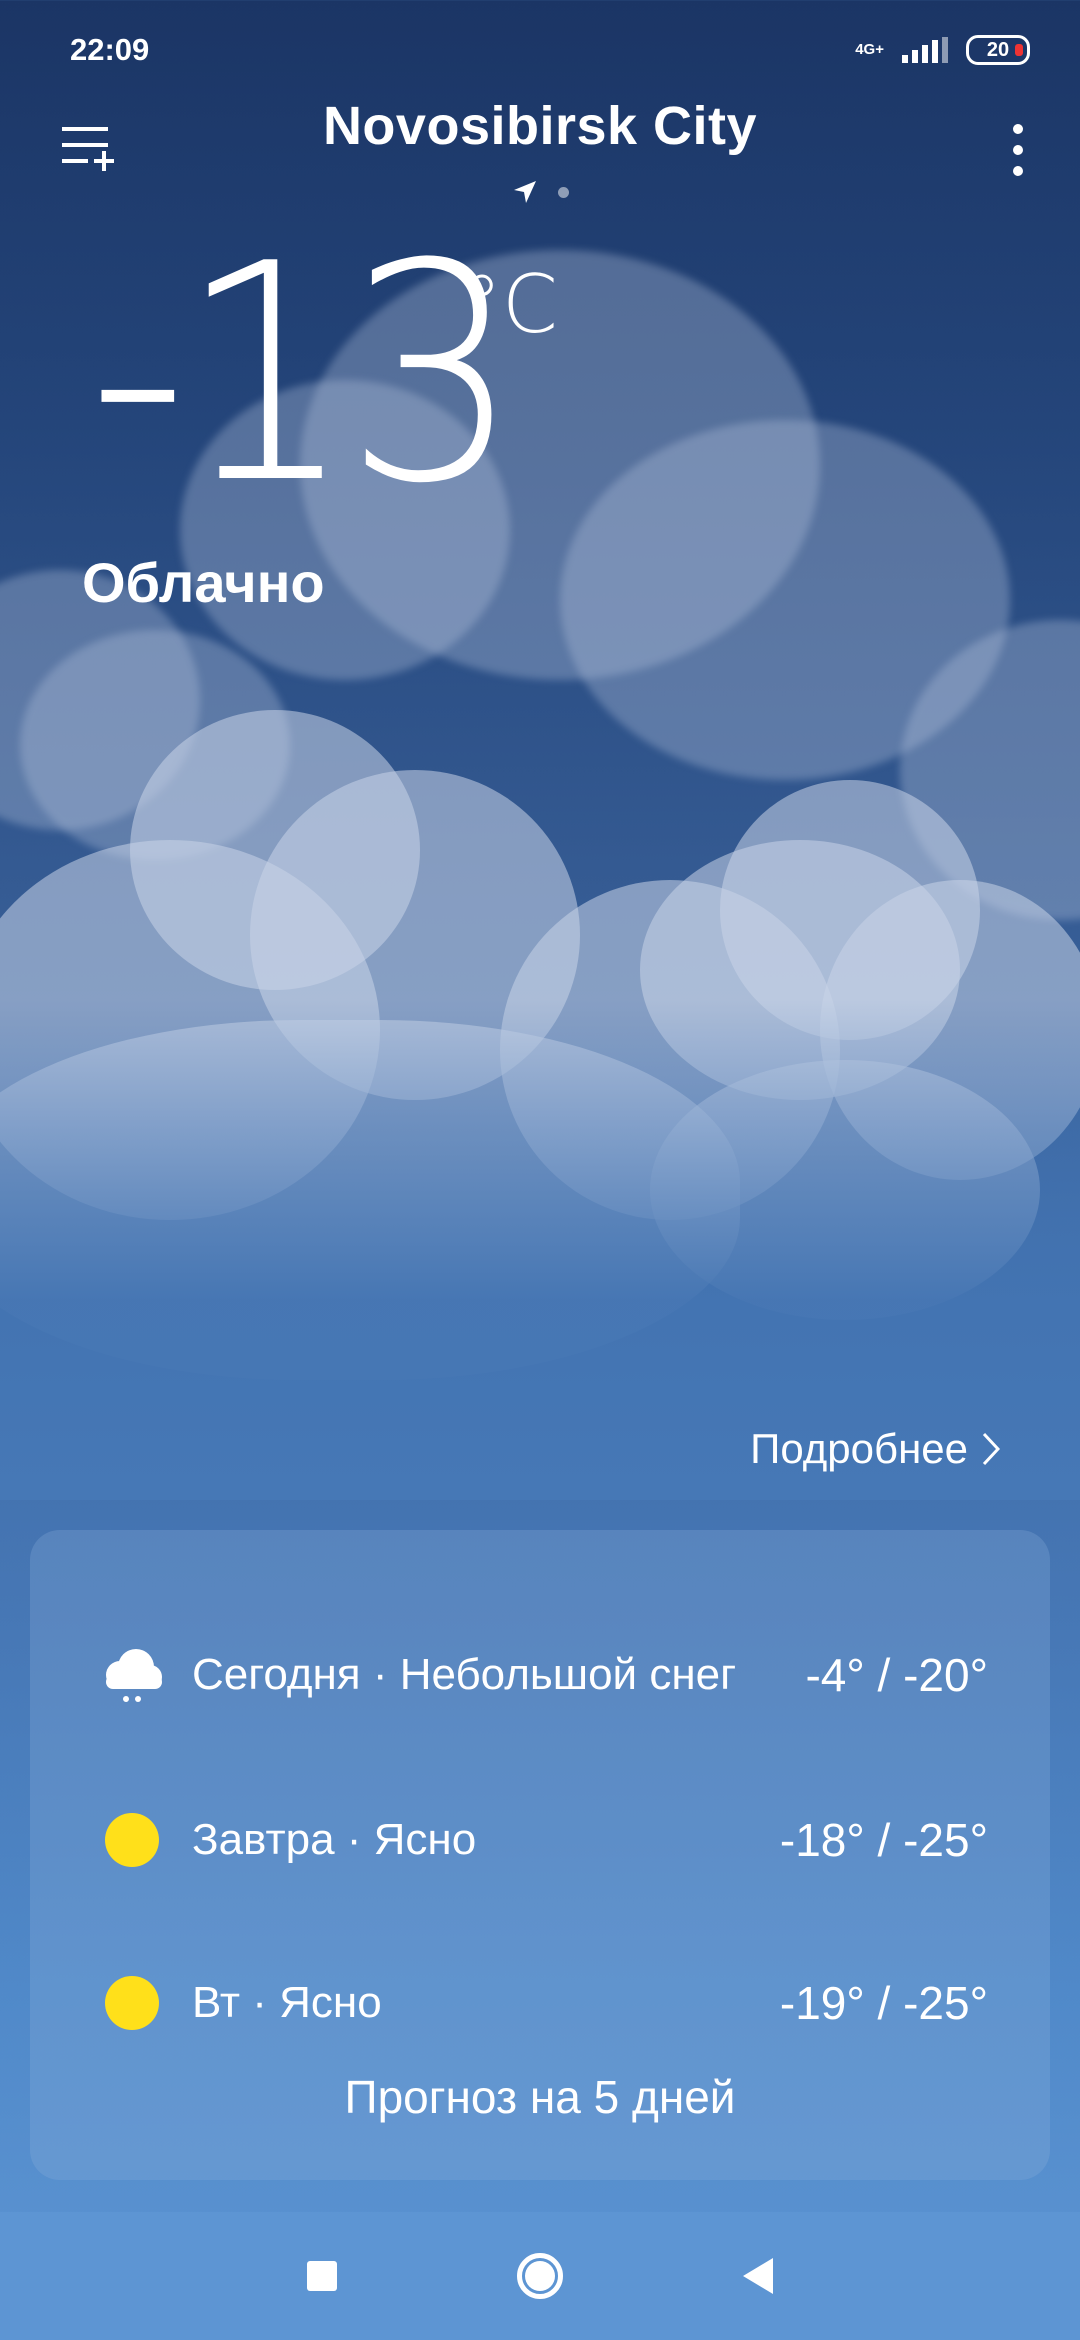  What do you see at coordinates (883, 1840) in the screenshot?
I see `forecast-range: -18° / -25°` at bounding box center [883, 1840].